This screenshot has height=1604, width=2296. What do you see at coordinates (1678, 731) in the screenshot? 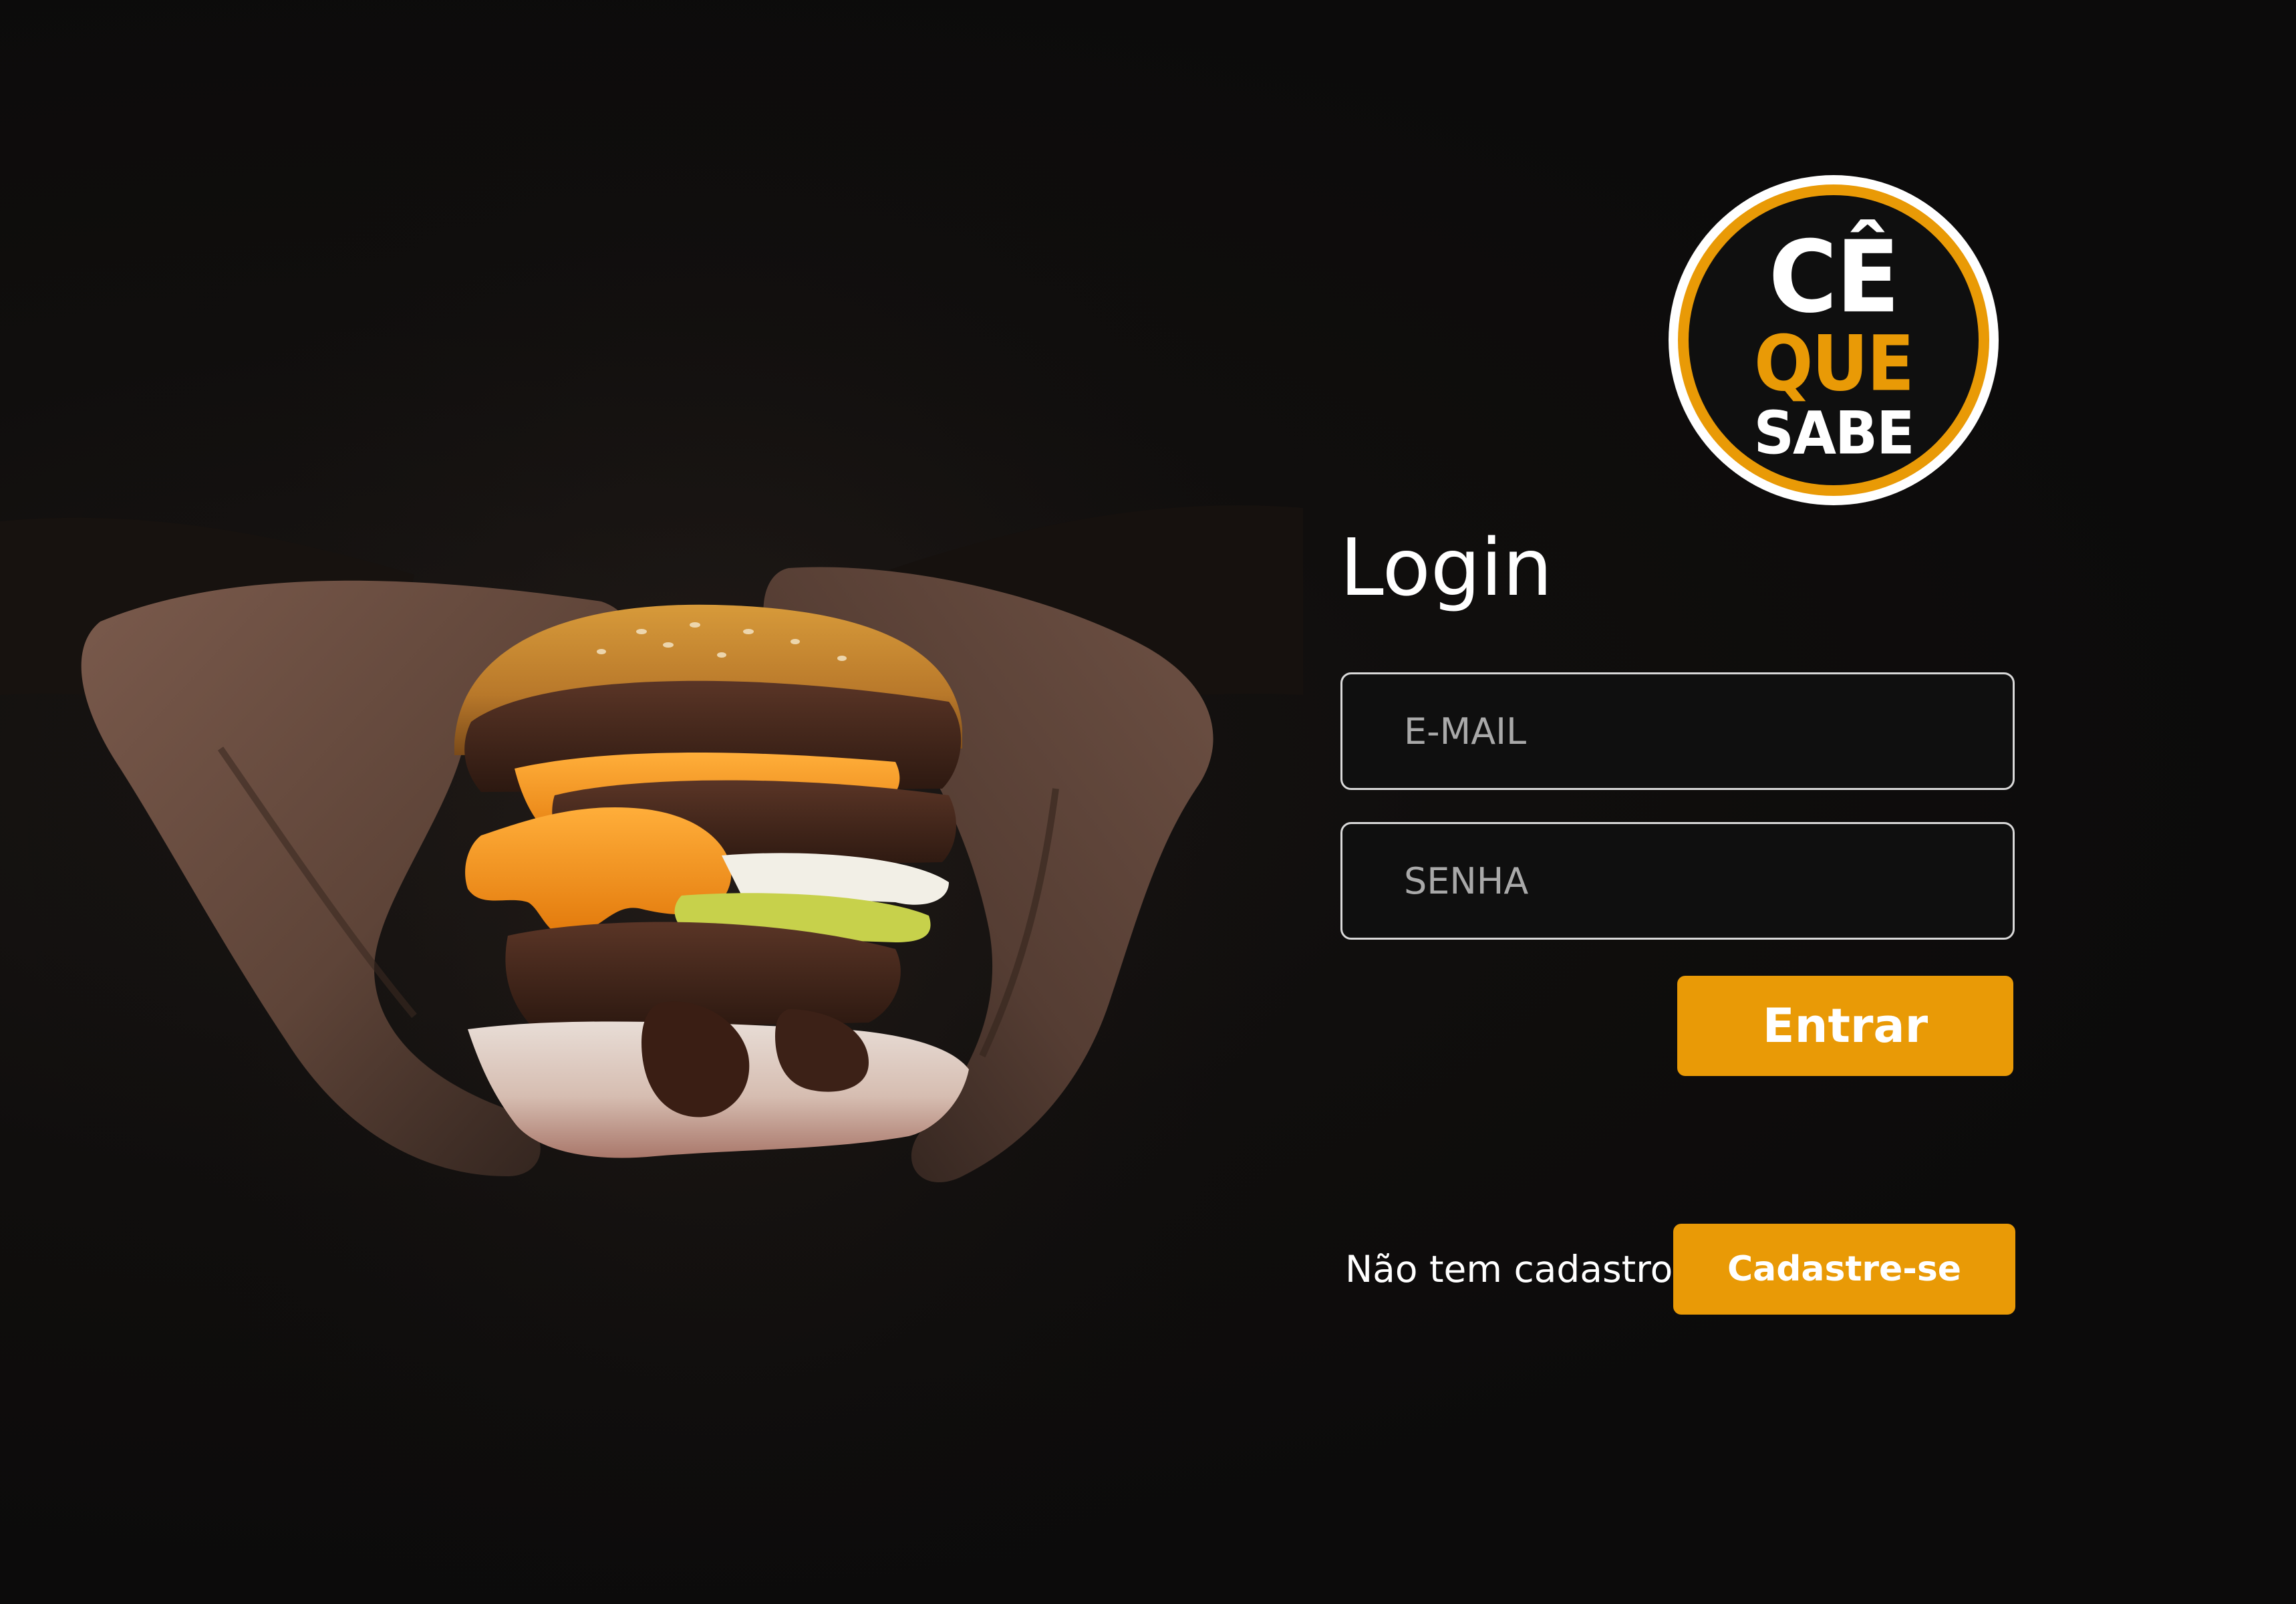
I see `email-field` at bounding box center [1678, 731].